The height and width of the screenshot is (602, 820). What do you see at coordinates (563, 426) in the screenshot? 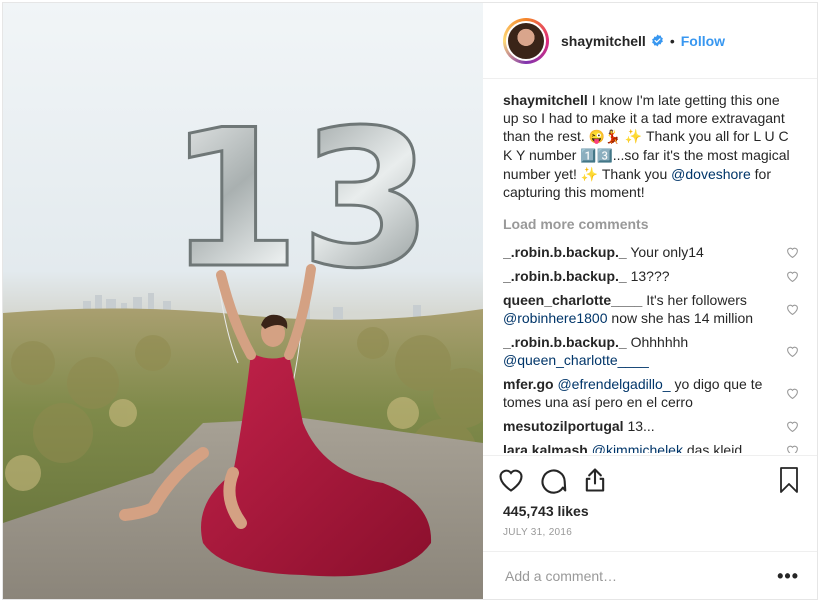
I see `comment-username: mesutozilportugal` at bounding box center [563, 426].